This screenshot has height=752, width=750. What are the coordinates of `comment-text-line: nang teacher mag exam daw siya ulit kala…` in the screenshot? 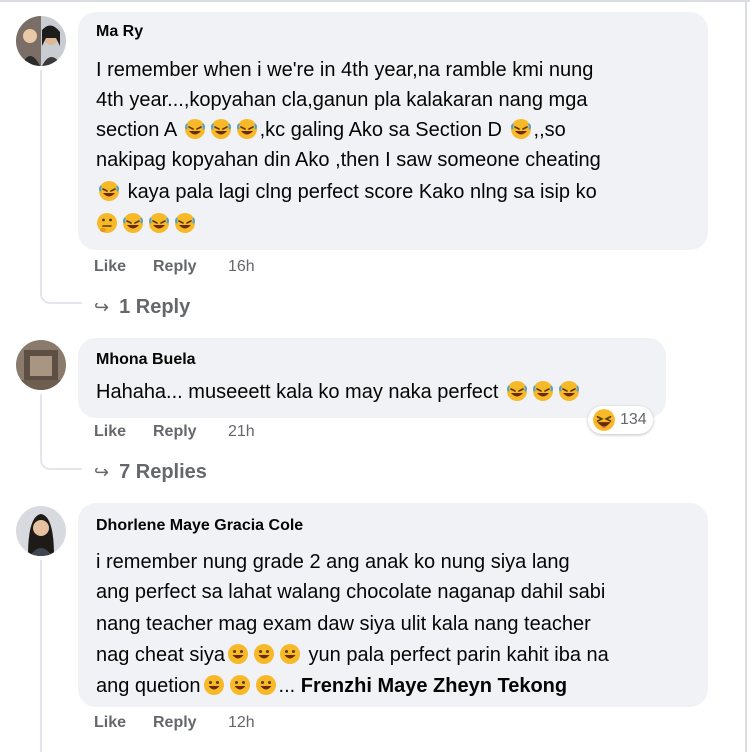 It's located at (343, 624).